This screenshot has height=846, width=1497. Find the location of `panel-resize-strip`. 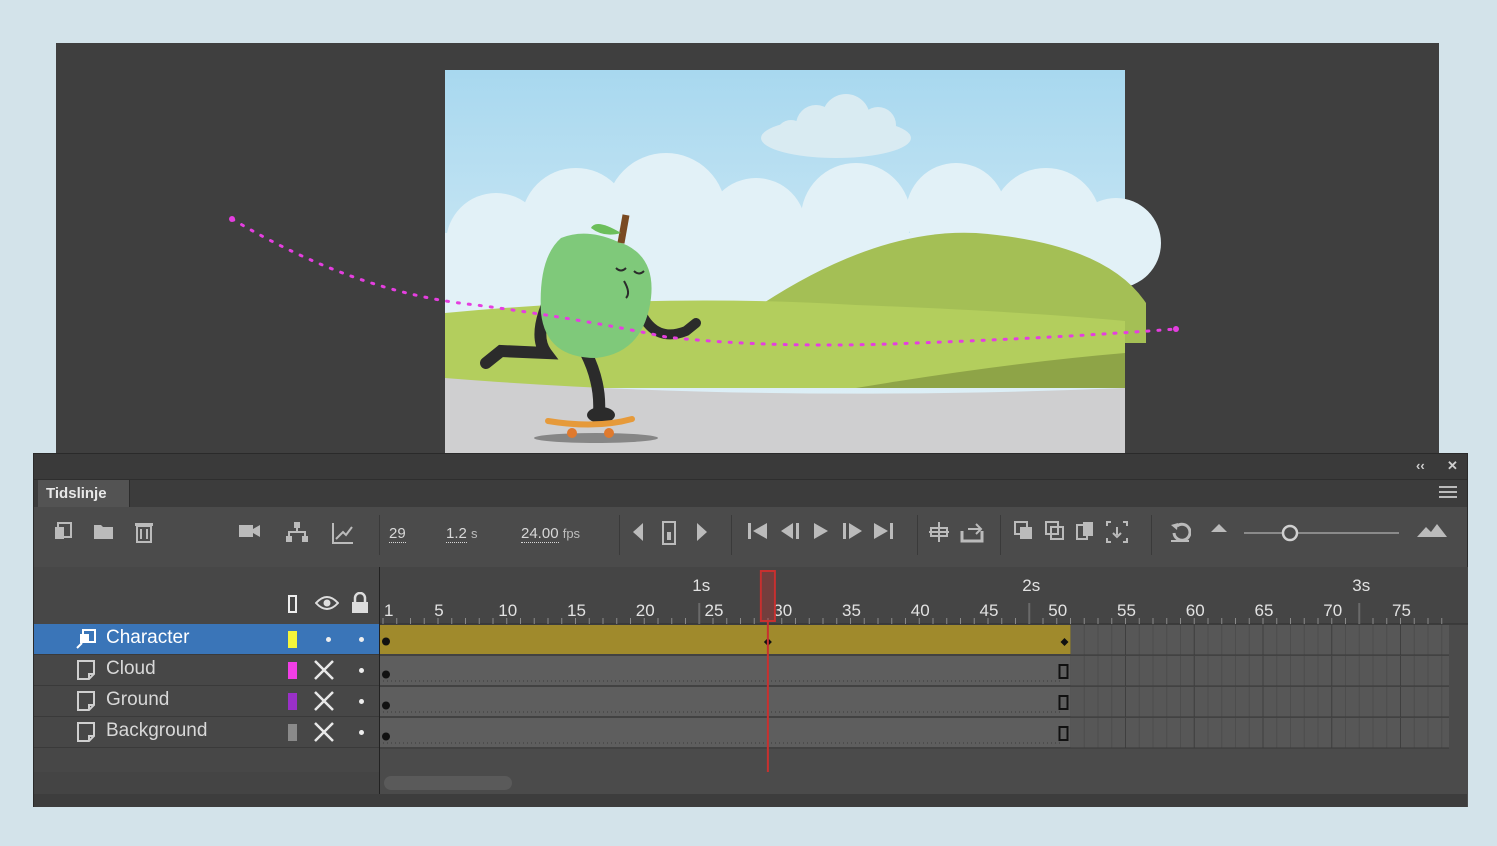

panel-resize-strip is located at coordinates (750, 800).